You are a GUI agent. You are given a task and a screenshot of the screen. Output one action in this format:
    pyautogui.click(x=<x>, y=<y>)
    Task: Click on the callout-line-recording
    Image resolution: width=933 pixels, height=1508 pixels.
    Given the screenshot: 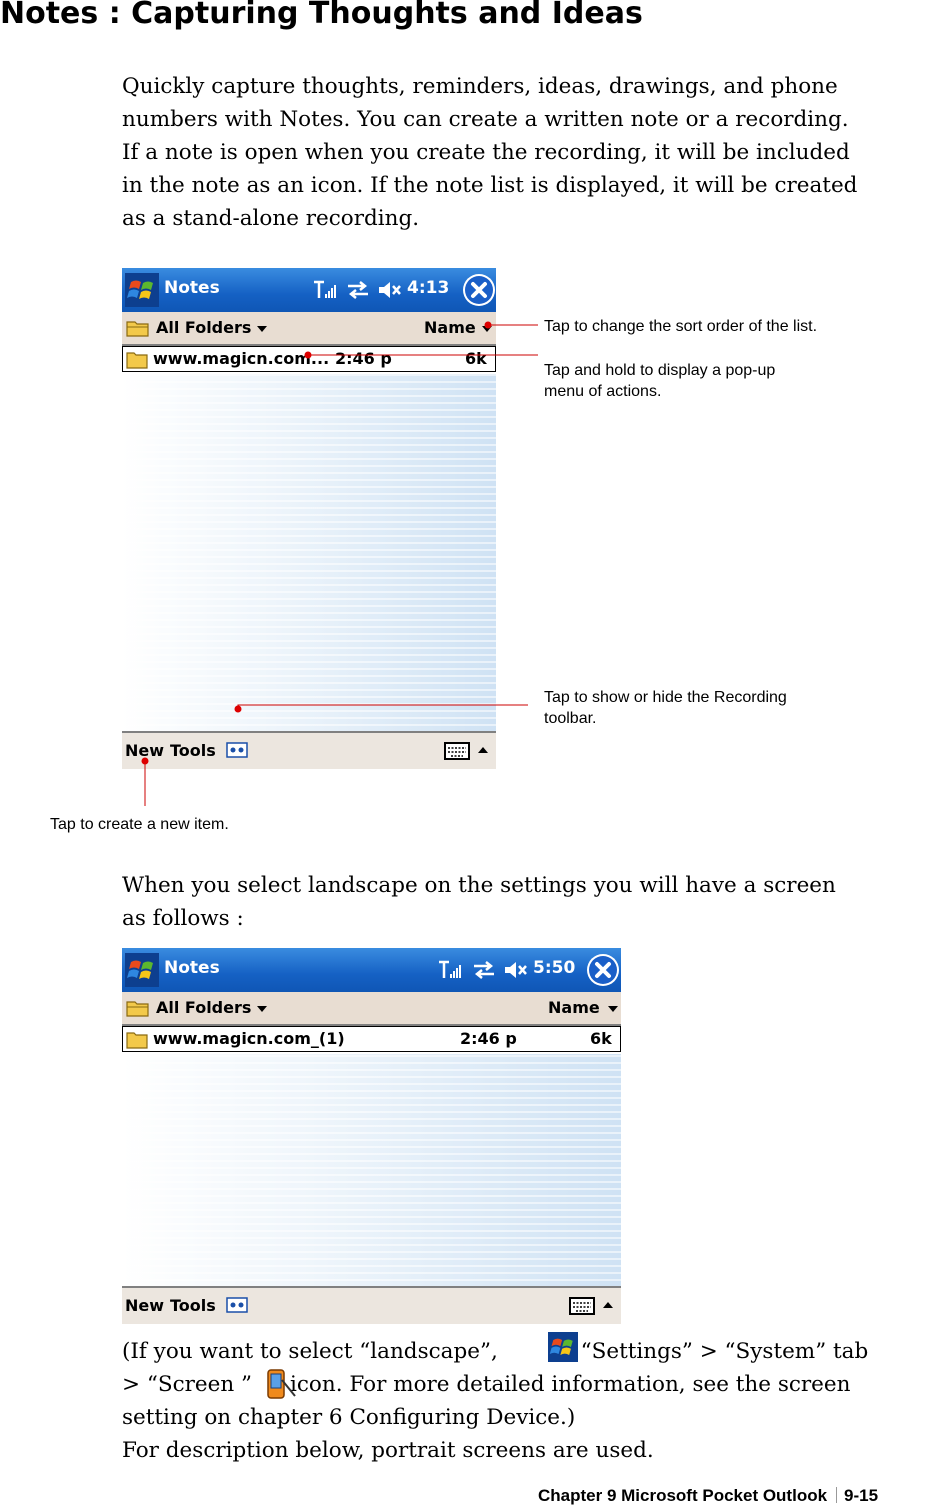 What is the action you would take?
    pyautogui.click(x=382, y=707)
    